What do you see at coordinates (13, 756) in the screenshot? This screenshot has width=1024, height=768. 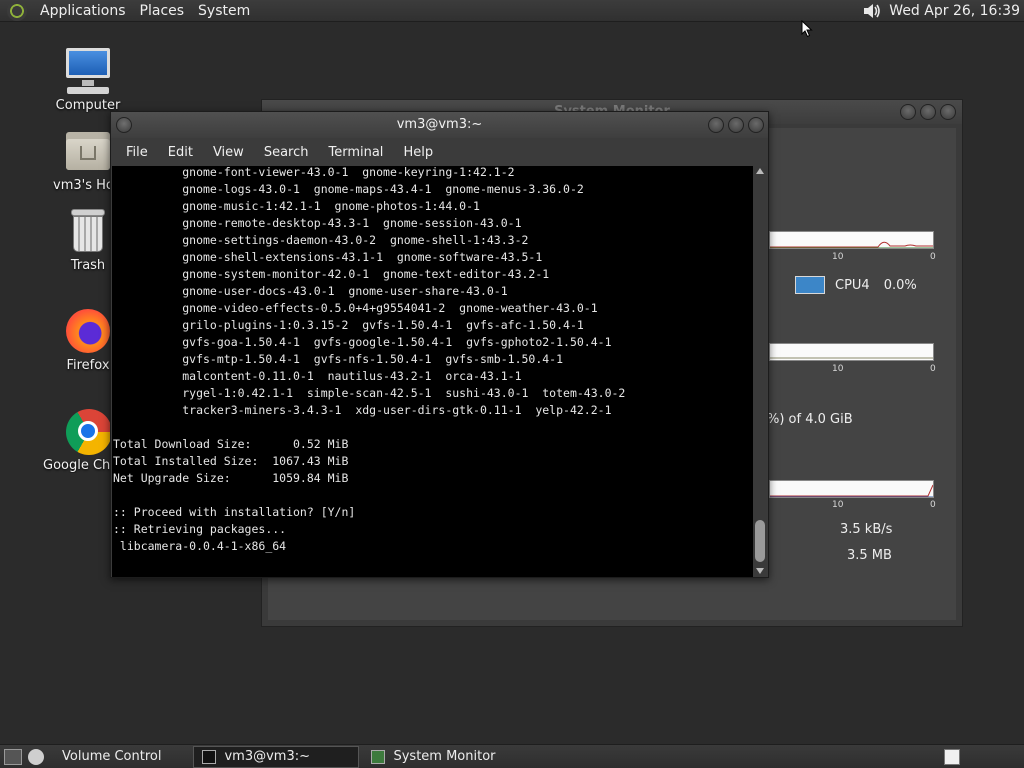 I see `show-desktop-icon` at bounding box center [13, 756].